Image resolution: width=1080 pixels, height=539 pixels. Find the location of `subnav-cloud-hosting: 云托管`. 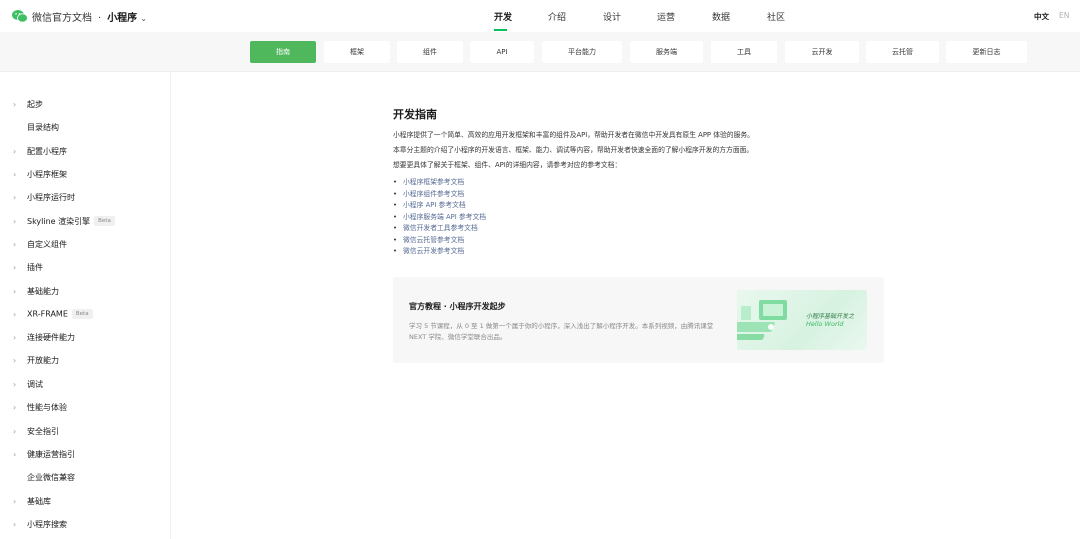

subnav-cloud-hosting: 云托管 is located at coordinates (902, 52).